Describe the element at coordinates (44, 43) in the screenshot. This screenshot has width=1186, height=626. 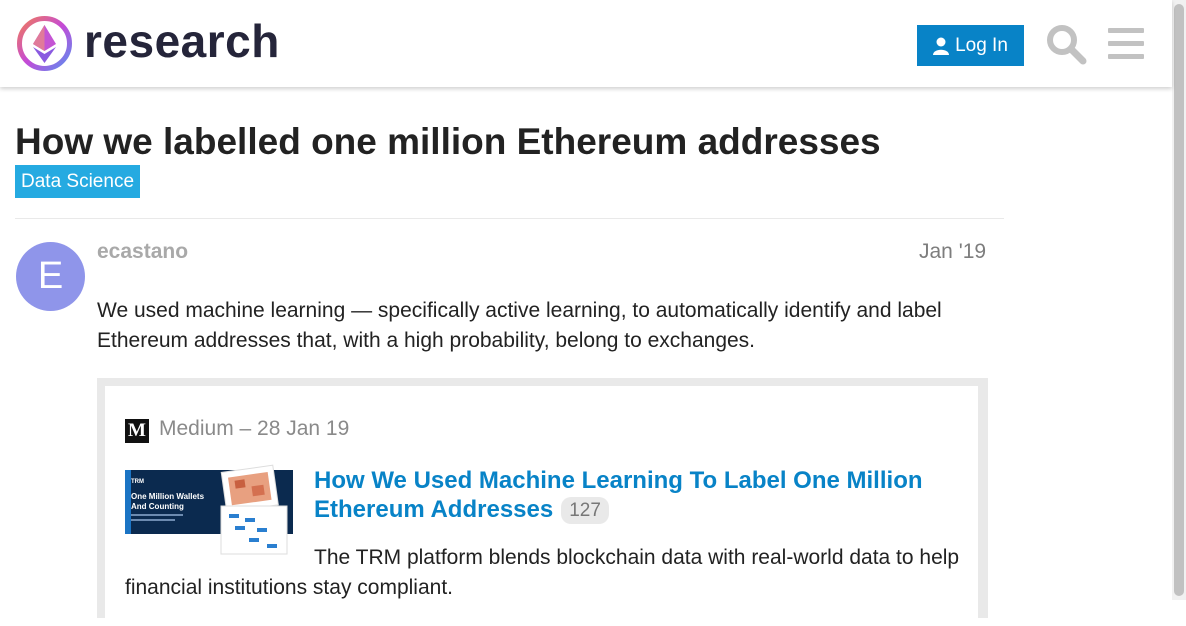
I see `ethereum-research-logo` at that location.